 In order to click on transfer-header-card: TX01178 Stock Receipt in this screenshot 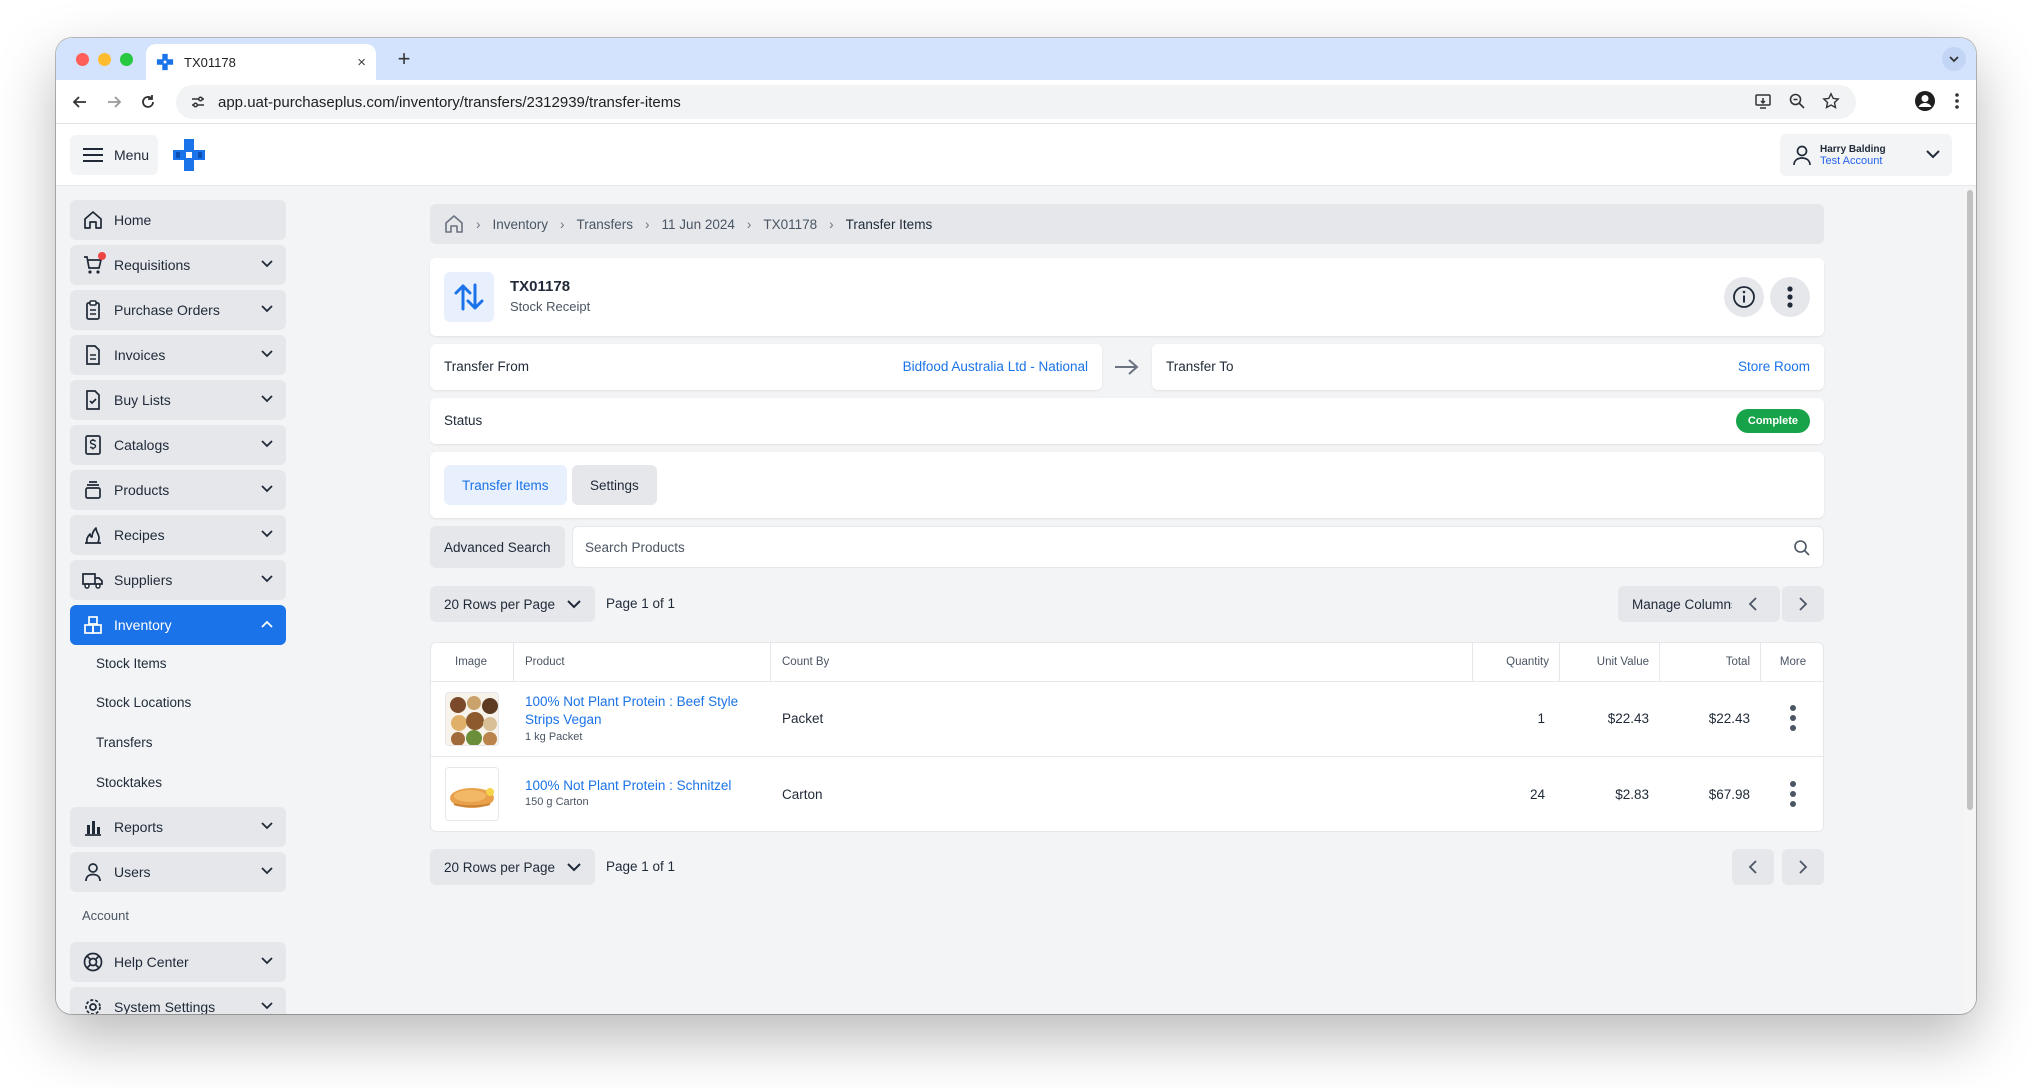, I will do `click(1127, 297)`.